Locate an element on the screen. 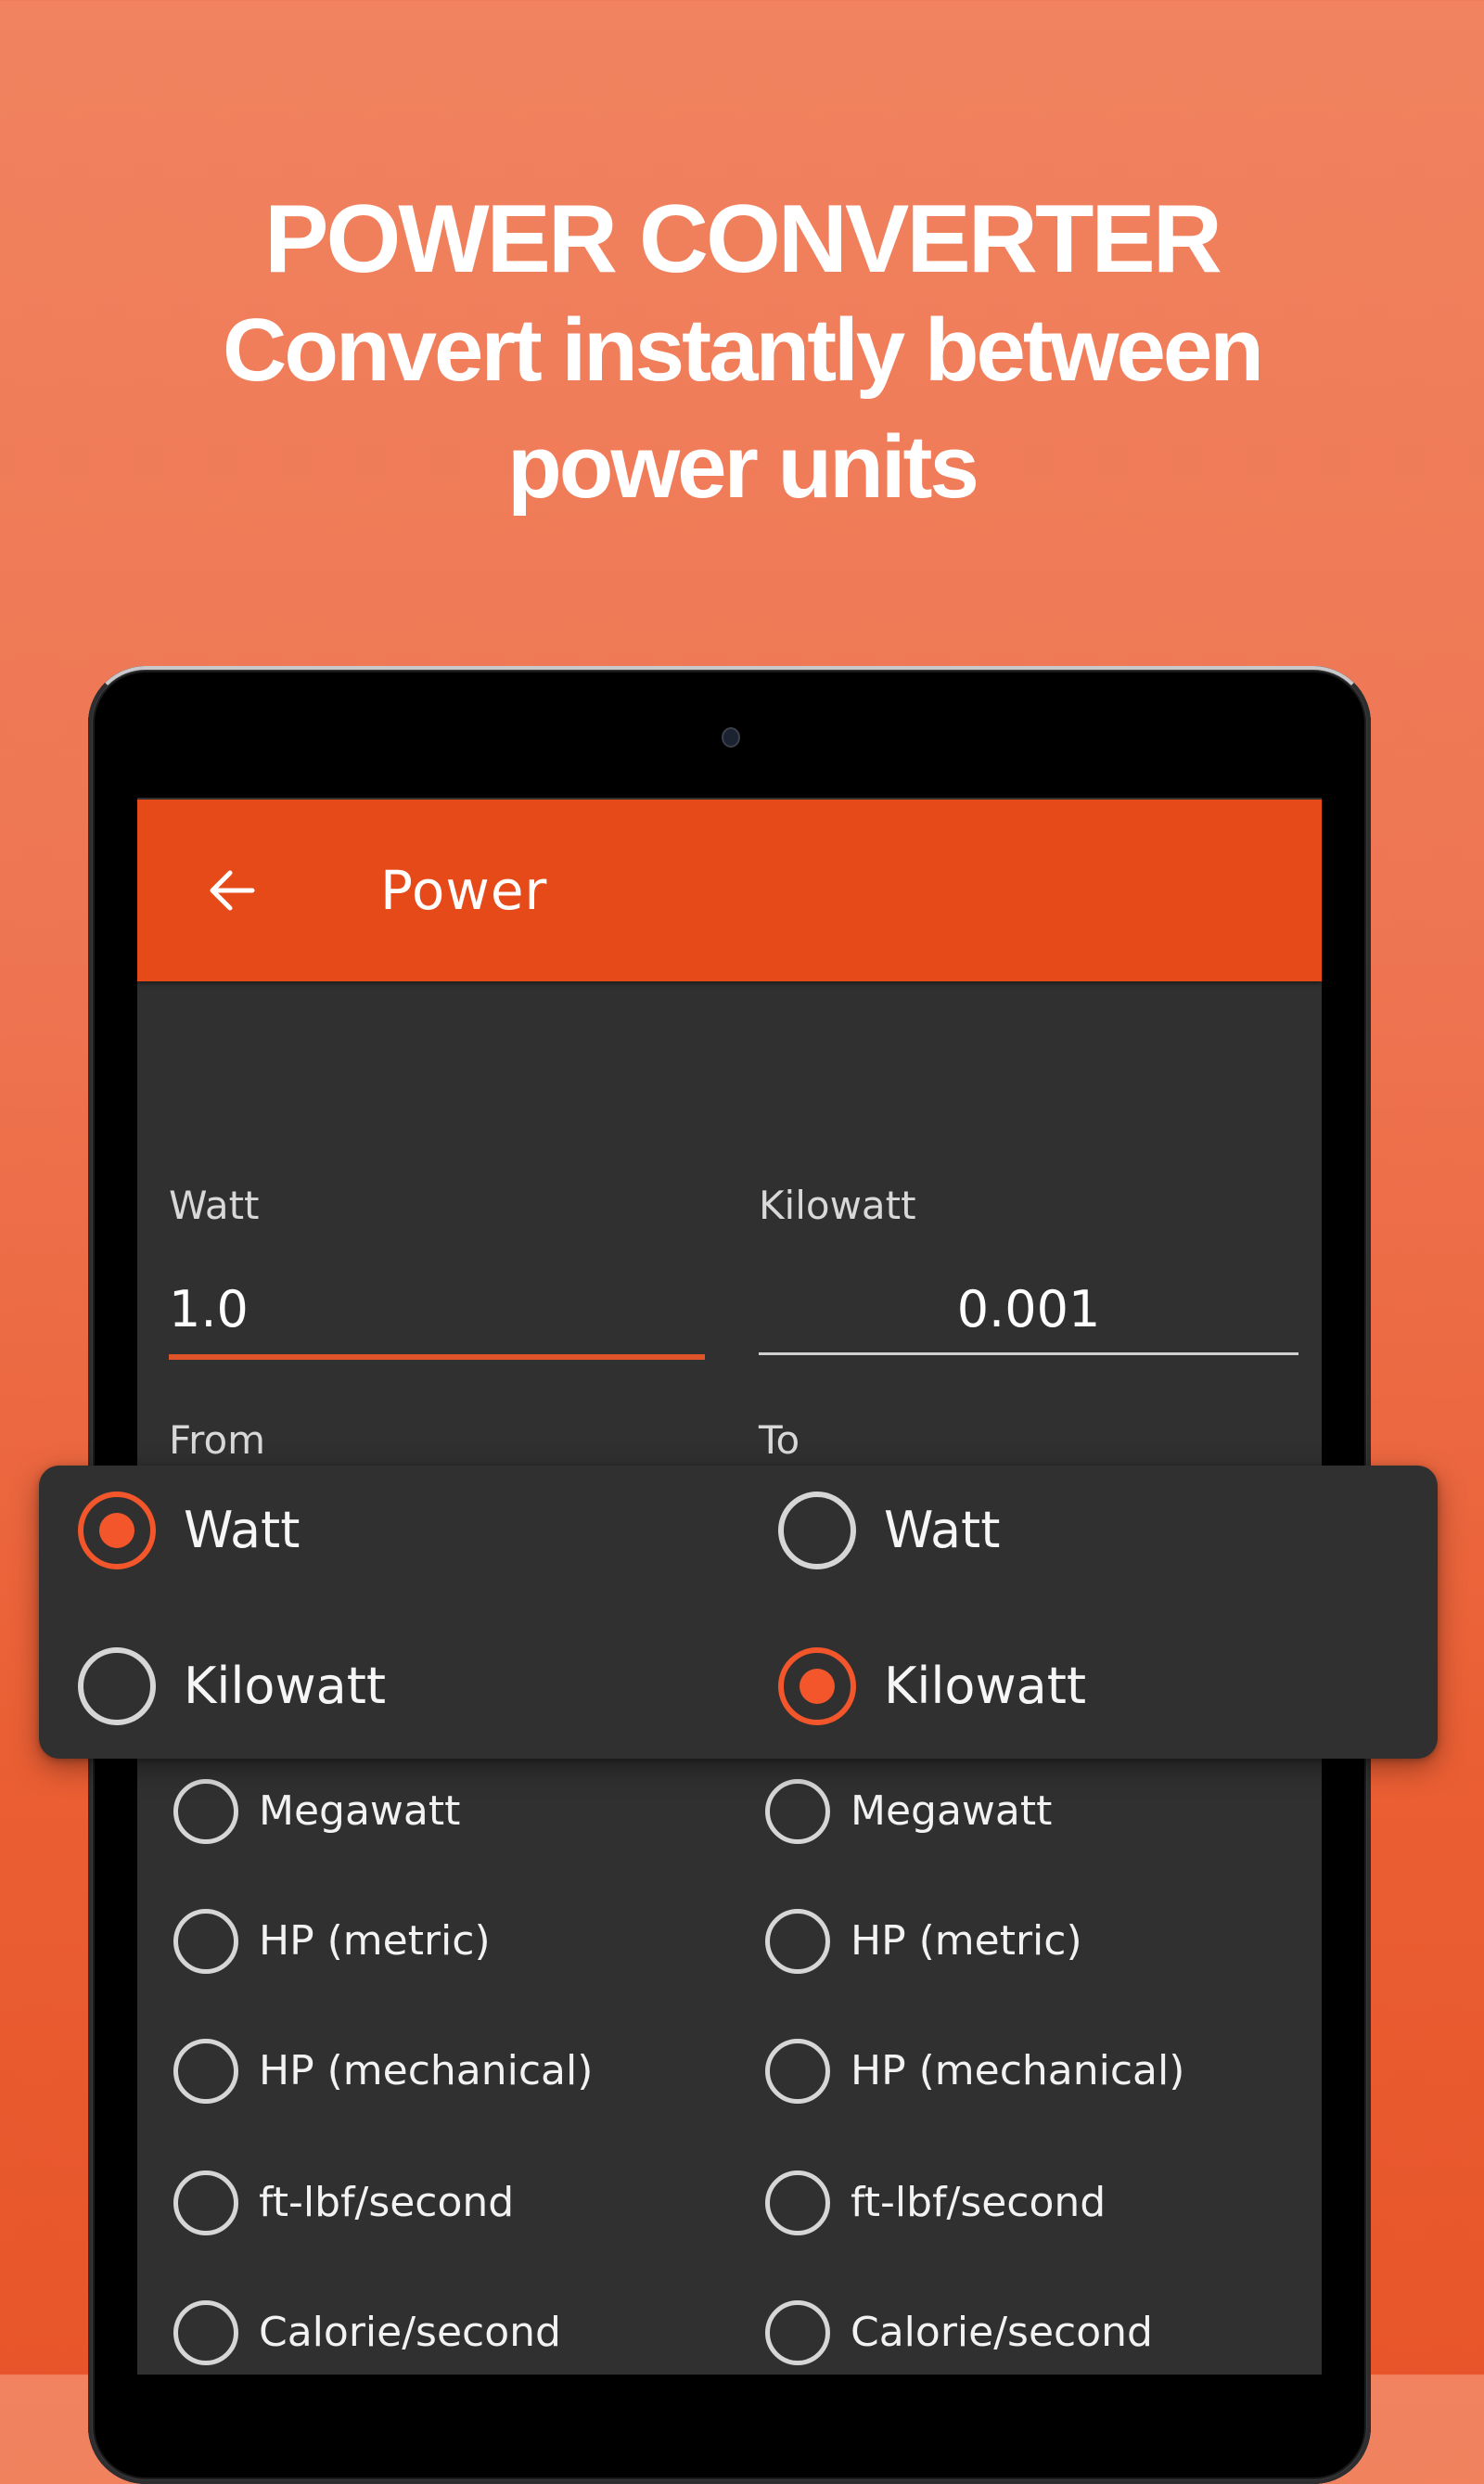 This screenshot has width=1484, height=2484. output-underline is located at coordinates (1028, 1353).